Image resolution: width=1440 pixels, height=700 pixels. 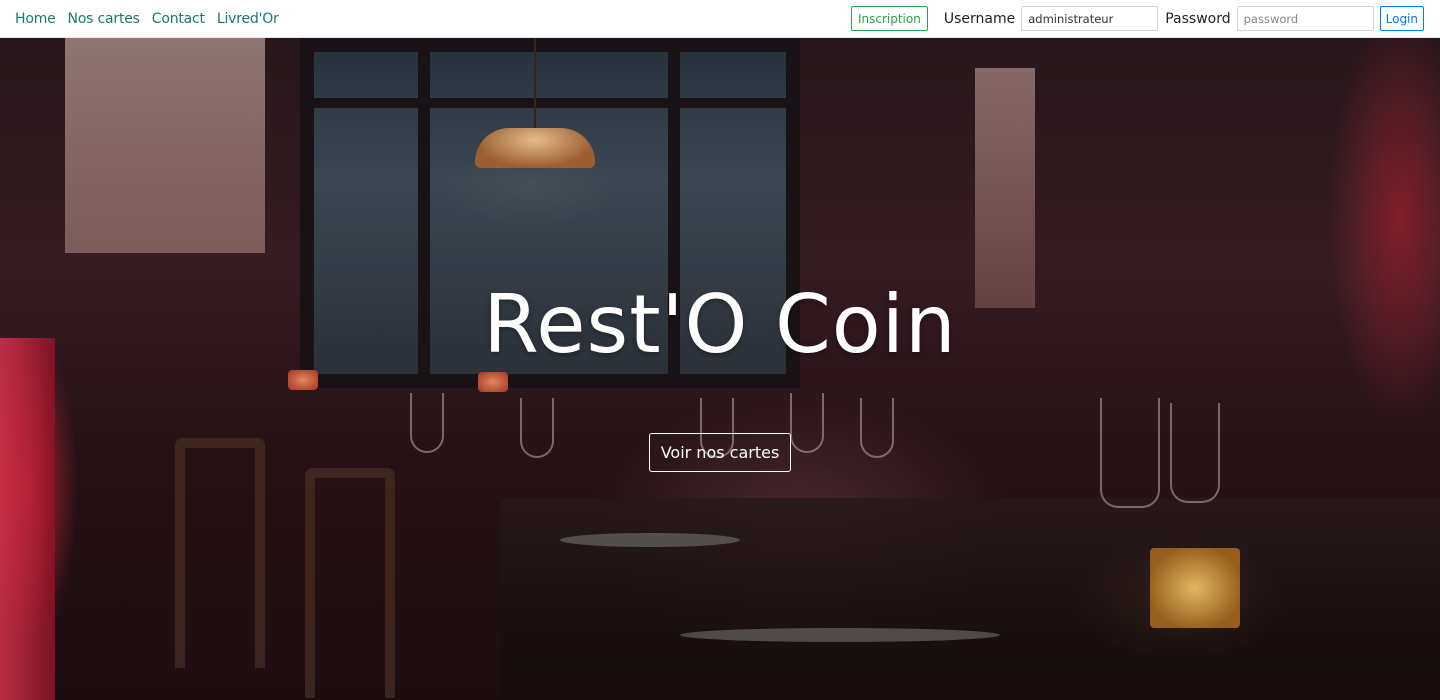 I want to click on nav-link-home: Home, so click(x=35, y=19).